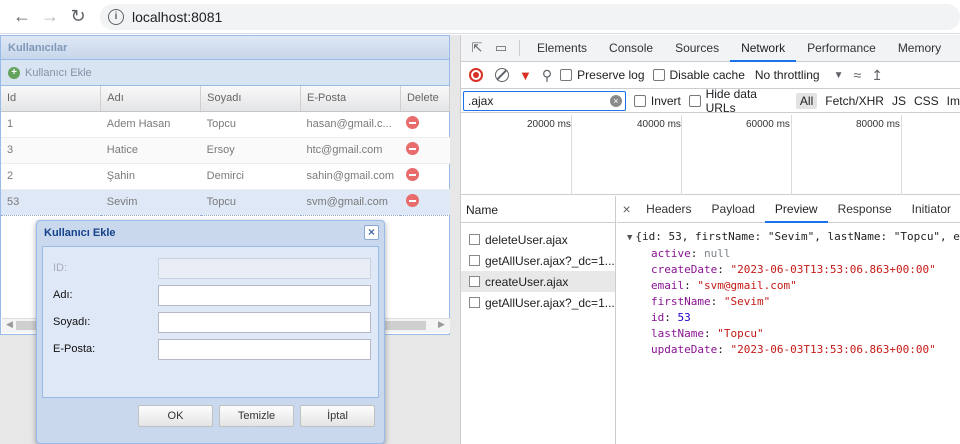  I want to click on clear-filter-icon: ×, so click(615, 100).